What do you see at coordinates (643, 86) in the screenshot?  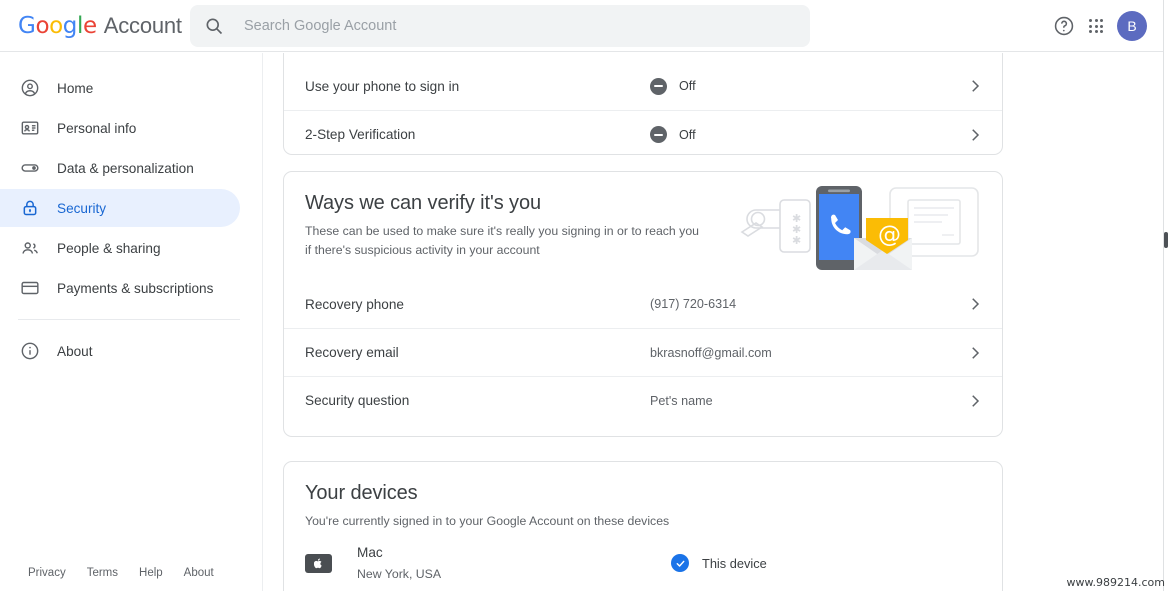 I see `row-use-phone-to-sign-in: Use your phone to sign in Off` at bounding box center [643, 86].